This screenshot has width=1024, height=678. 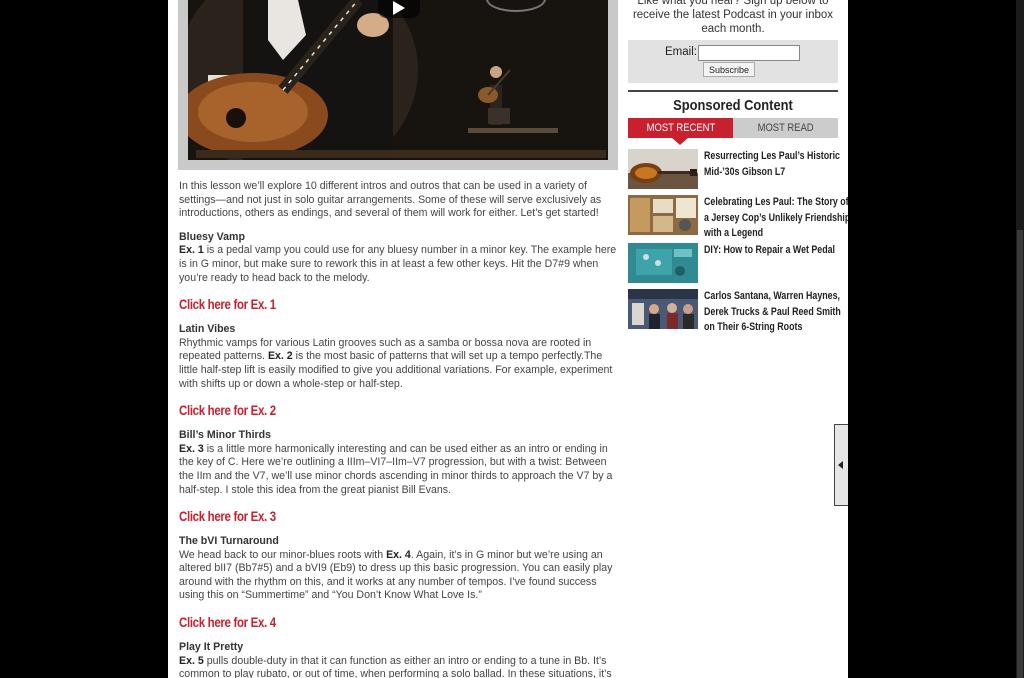 I want to click on example-1-link: Click here for Ex. 1, so click(x=359, y=304).